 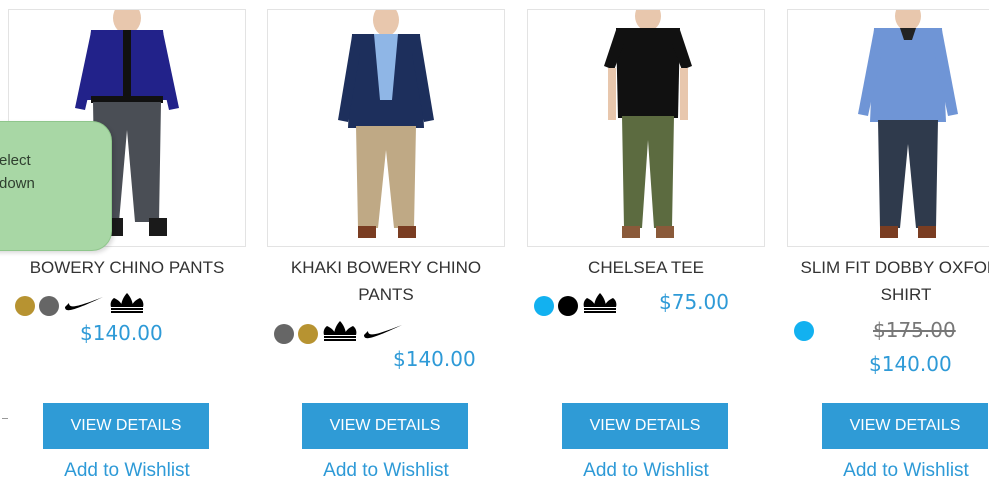 I want to click on model-photo-blue-shirt-jeans, so click(x=888, y=128).